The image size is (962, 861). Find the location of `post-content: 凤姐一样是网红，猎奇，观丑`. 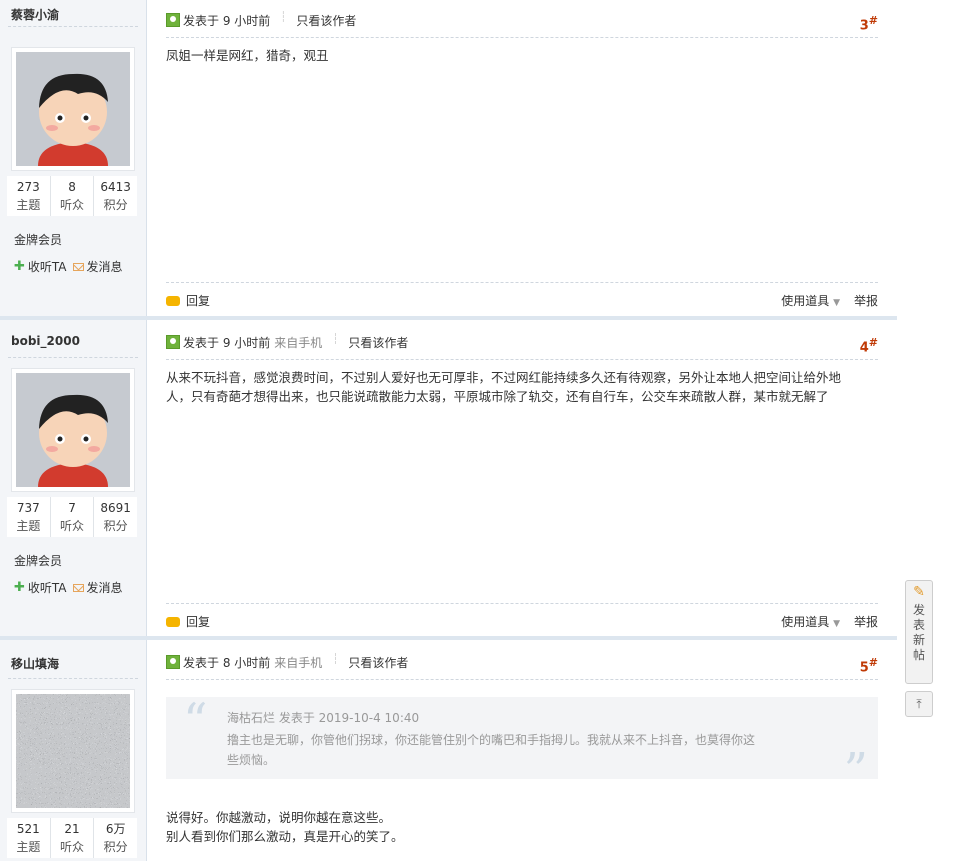

post-content: 凤姐一样是网红，猎奇，观丑 is located at coordinates (522, 55).